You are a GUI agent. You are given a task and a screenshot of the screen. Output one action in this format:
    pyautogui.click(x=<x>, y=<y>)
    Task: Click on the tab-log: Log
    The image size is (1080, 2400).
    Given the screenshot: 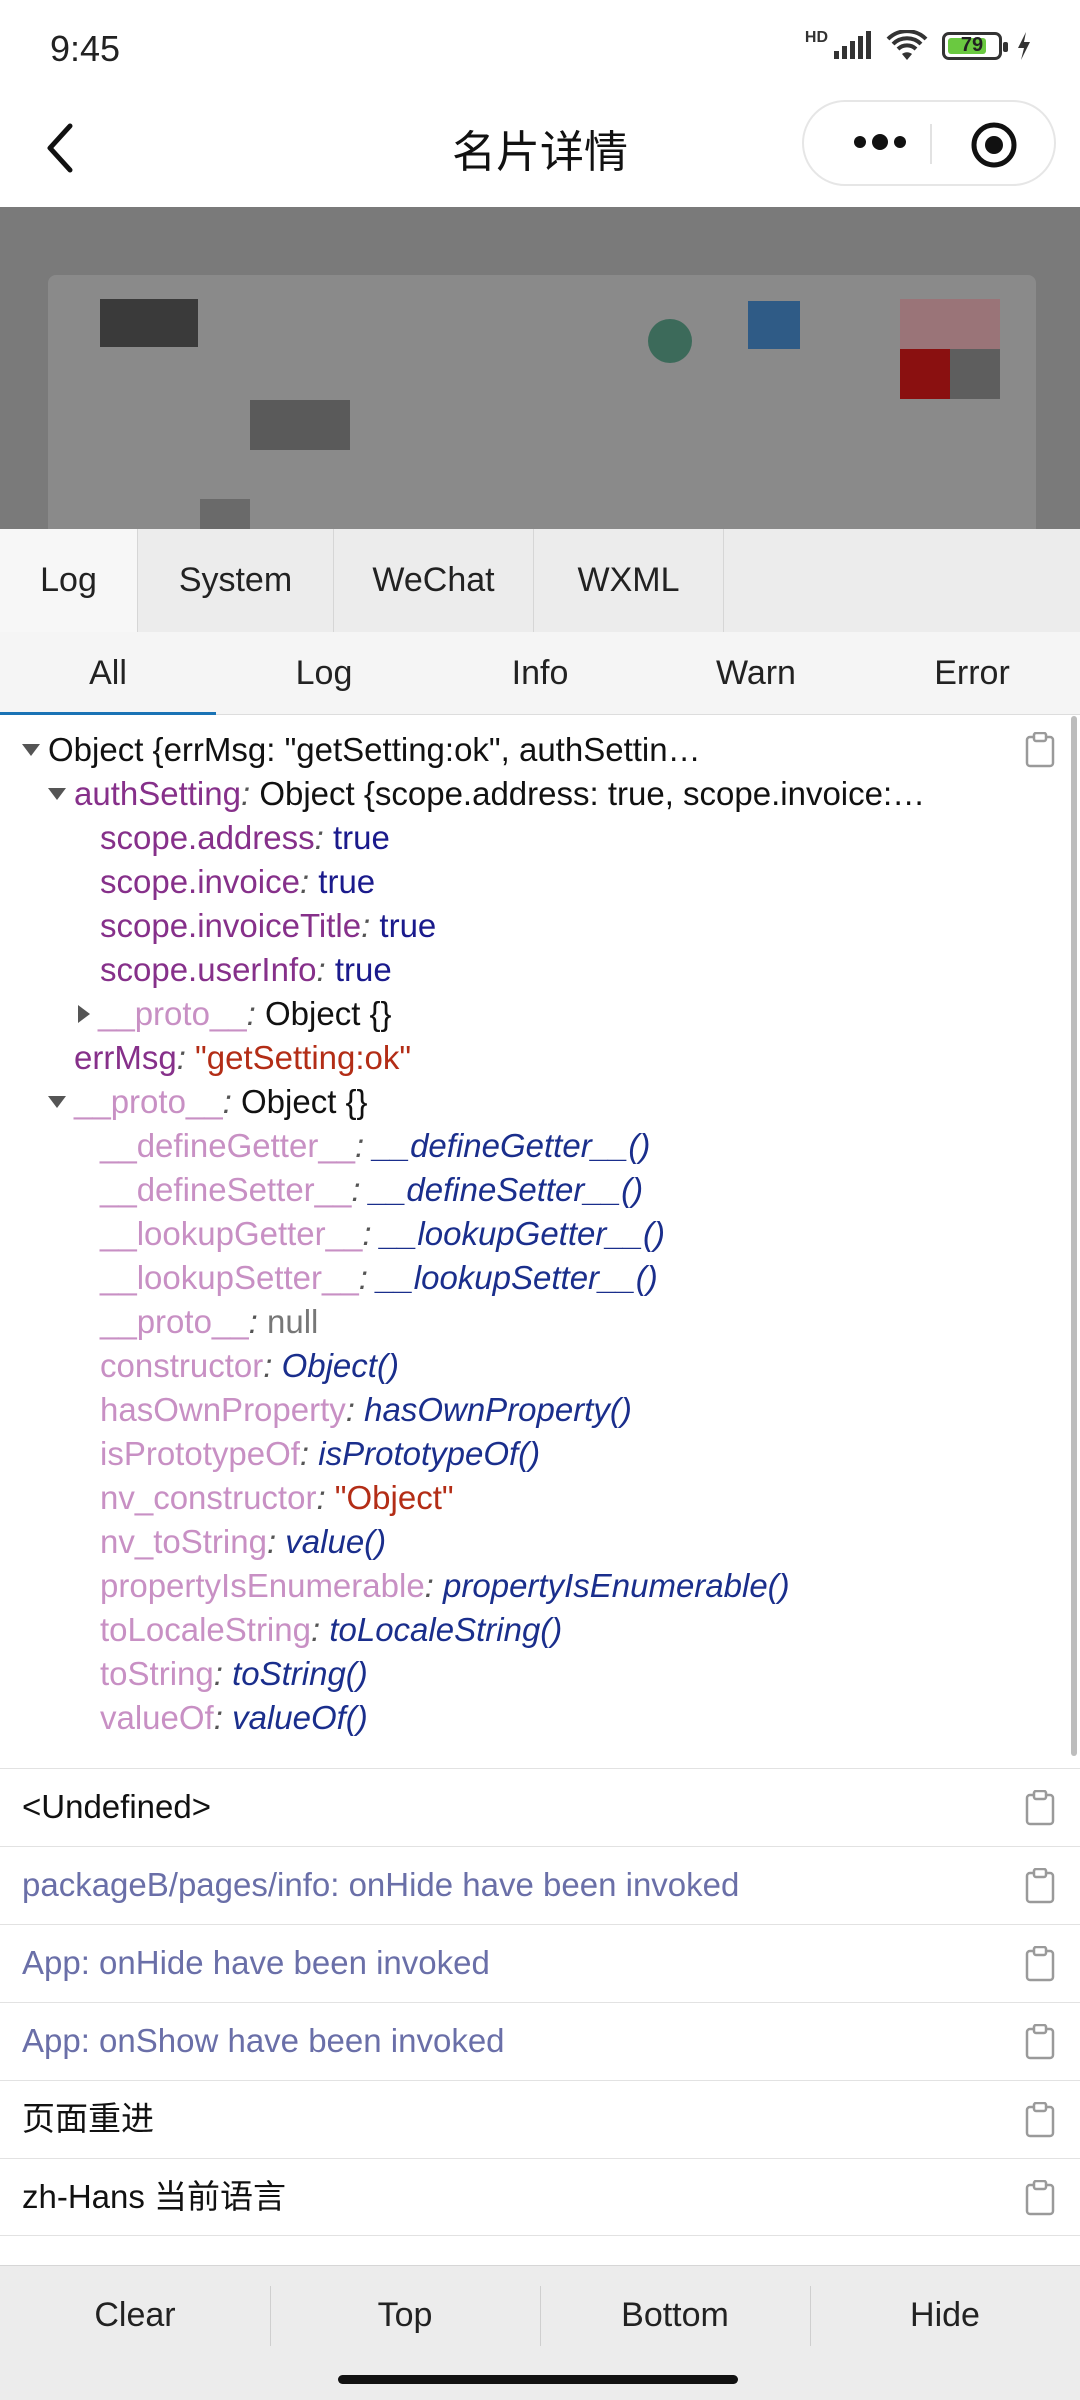 What is the action you would take?
    pyautogui.click(x=69, y=580)
    